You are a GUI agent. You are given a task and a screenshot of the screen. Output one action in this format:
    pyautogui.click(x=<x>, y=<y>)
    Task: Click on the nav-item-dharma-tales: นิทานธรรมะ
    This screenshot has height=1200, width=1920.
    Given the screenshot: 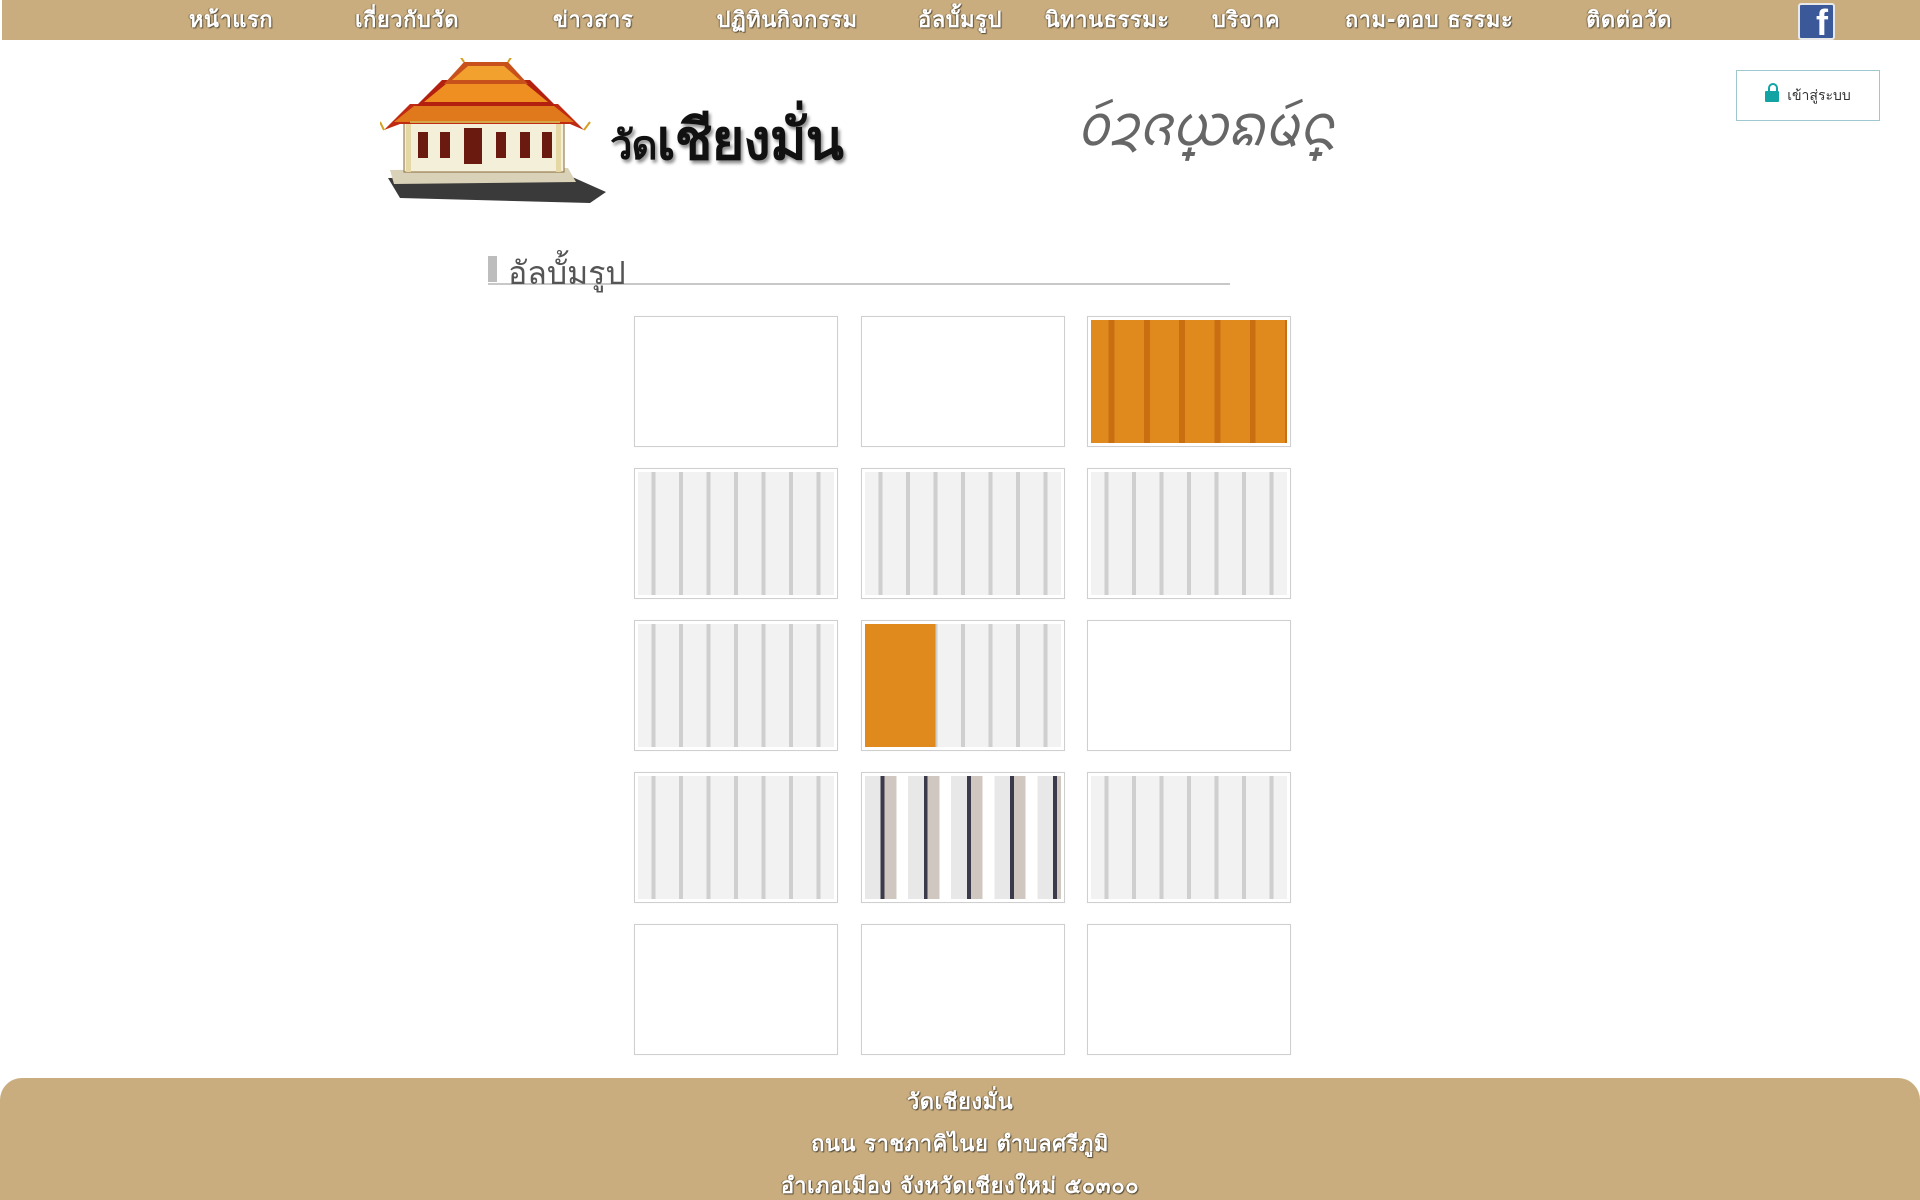 What is the action you would take?
    pyautogui.click(x=1107, y=21)
    